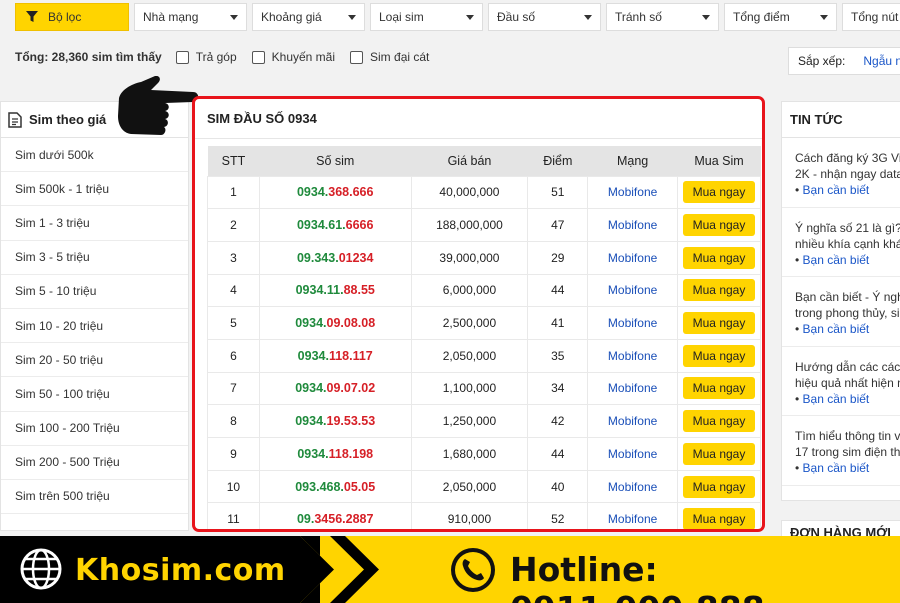 Image resolution: width=900 pixels, height=603 pixels. I want to click on sidebar-item-price-range: Sim 50 - 100 triệu, so click(94, 394).